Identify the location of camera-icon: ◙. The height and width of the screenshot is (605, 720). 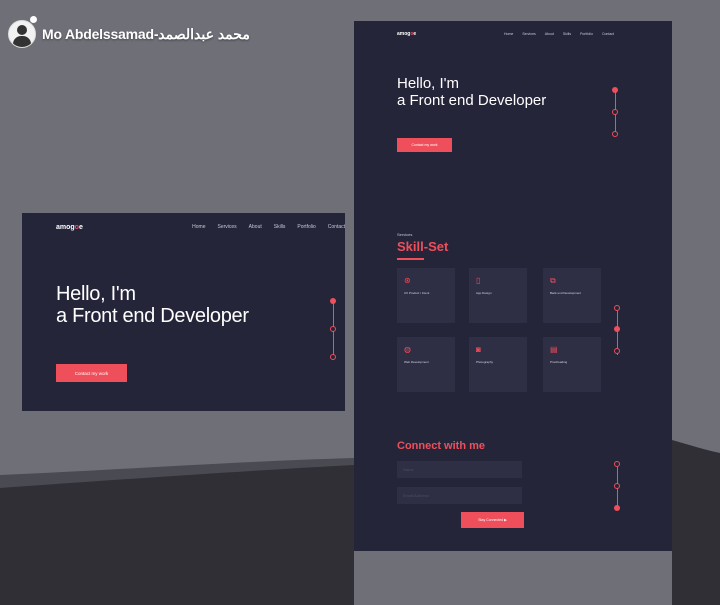
(478, 349).